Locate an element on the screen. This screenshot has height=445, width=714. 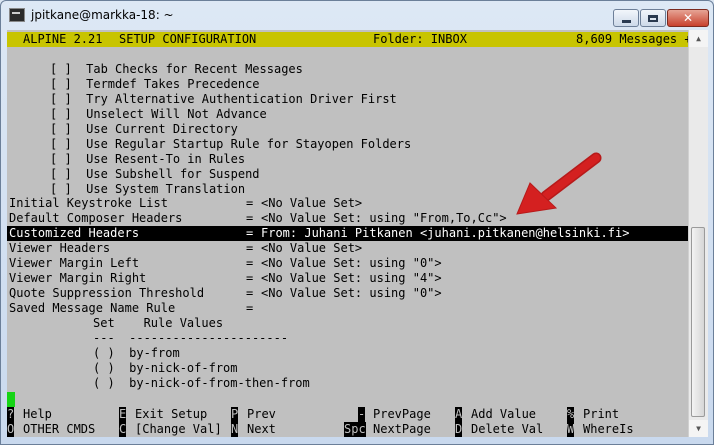
annotation-arrow is located at coordinates (559, 183).